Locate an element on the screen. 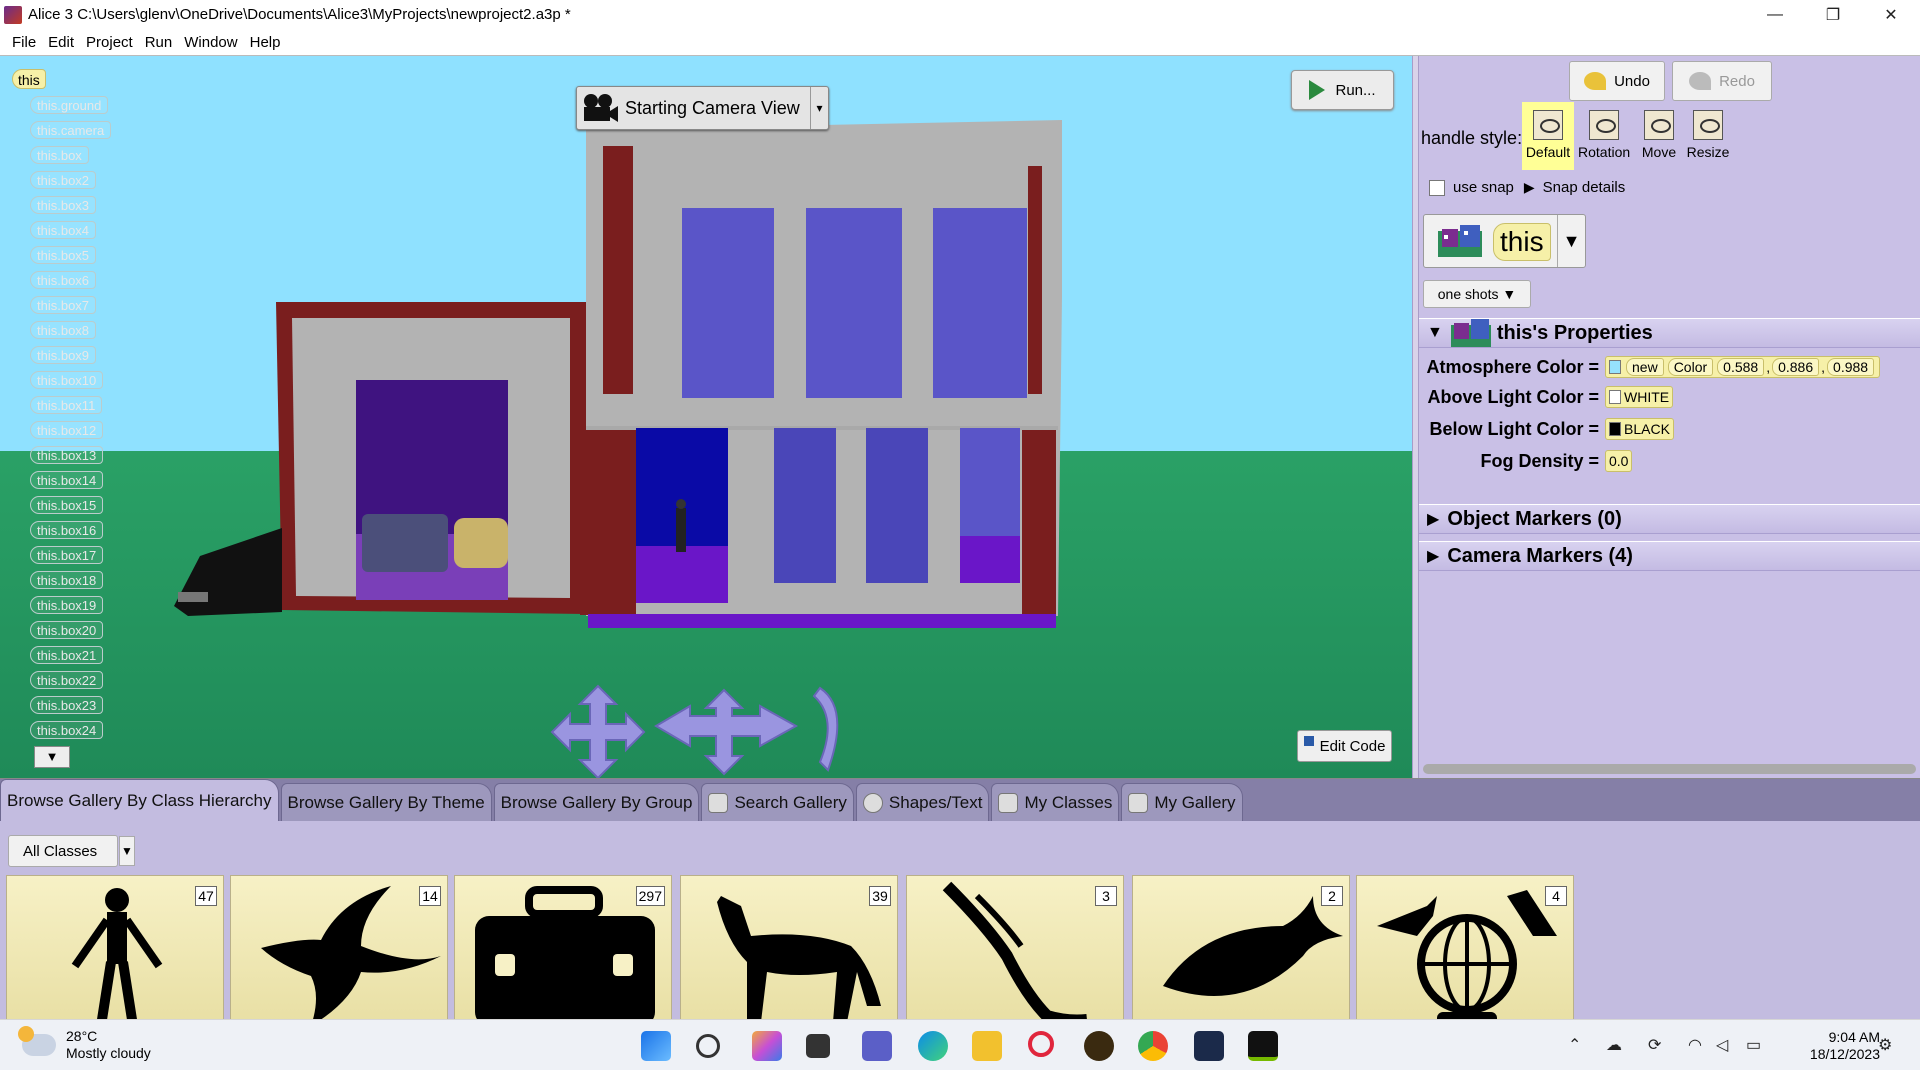 This screenshot has width=1920, height=1070. menu-edit: Edit is located at coordinates (61, 42).